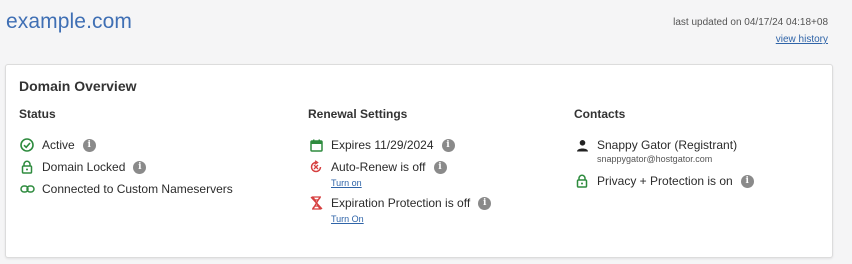  Describe the element at coordinates (382, 145) in the screenshot. I see `expires-label: Expires 11/29/2024` at that location.